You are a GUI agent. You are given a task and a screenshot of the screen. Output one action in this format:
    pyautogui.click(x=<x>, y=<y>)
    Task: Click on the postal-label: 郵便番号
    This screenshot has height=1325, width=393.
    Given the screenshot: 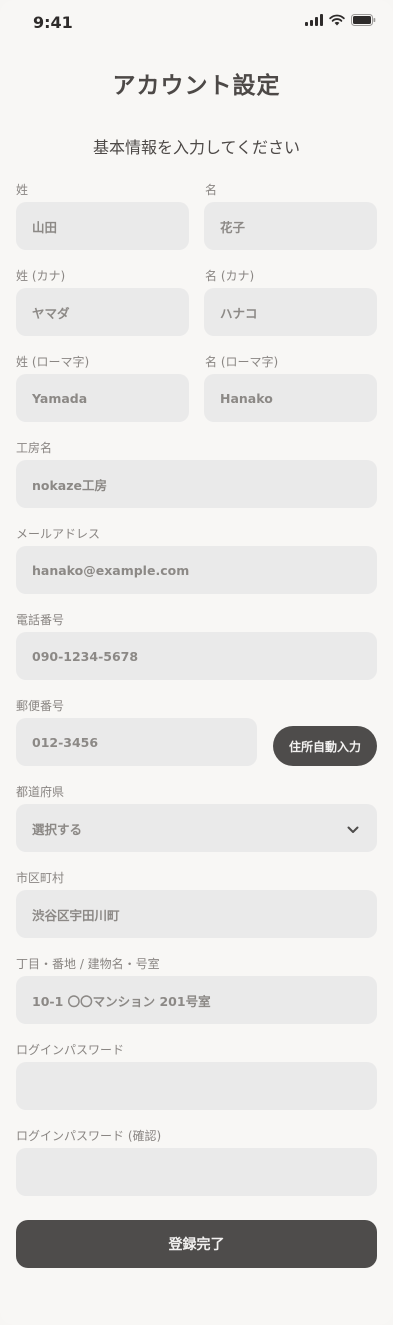 What is the action you would take?
    pyautogui.click(x=40, y=706)
    